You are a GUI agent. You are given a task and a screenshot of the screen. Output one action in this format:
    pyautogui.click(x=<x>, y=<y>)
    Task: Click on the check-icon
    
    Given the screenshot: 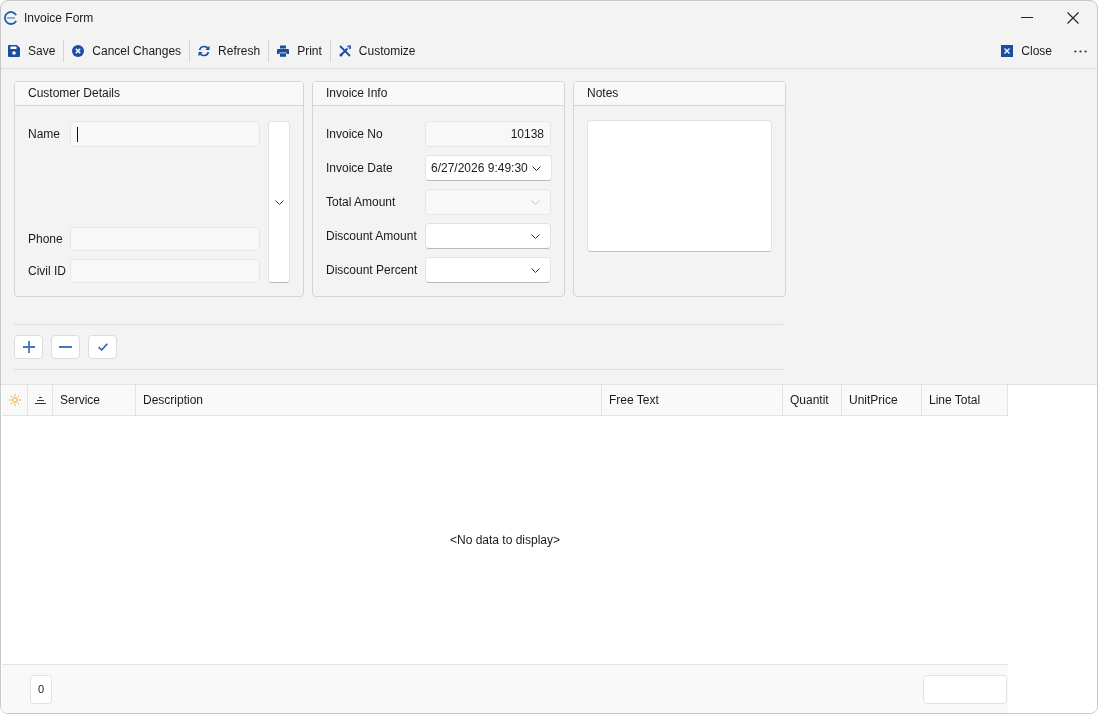 What is the action you would take?
    pyautogui.click(x=102, y=347)
    